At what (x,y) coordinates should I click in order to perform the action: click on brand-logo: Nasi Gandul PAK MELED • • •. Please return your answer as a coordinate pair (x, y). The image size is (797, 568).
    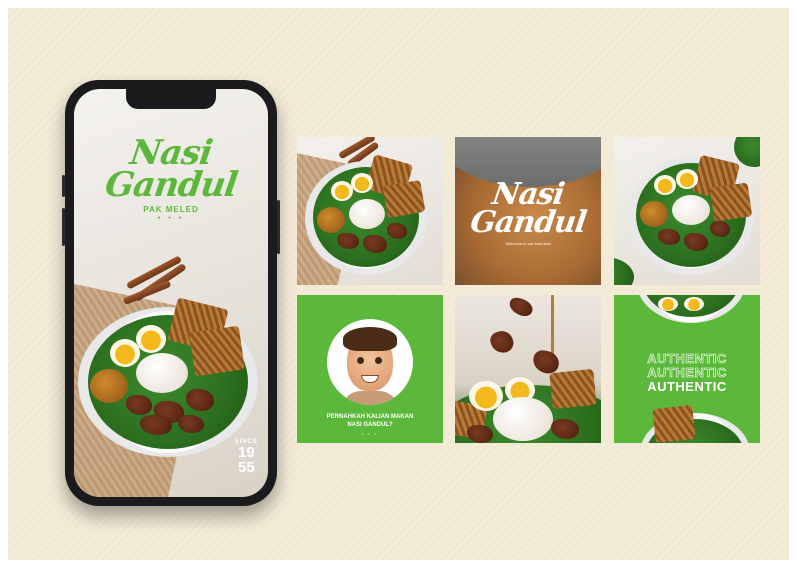
    Looking at the image, I should click on (171, 177).